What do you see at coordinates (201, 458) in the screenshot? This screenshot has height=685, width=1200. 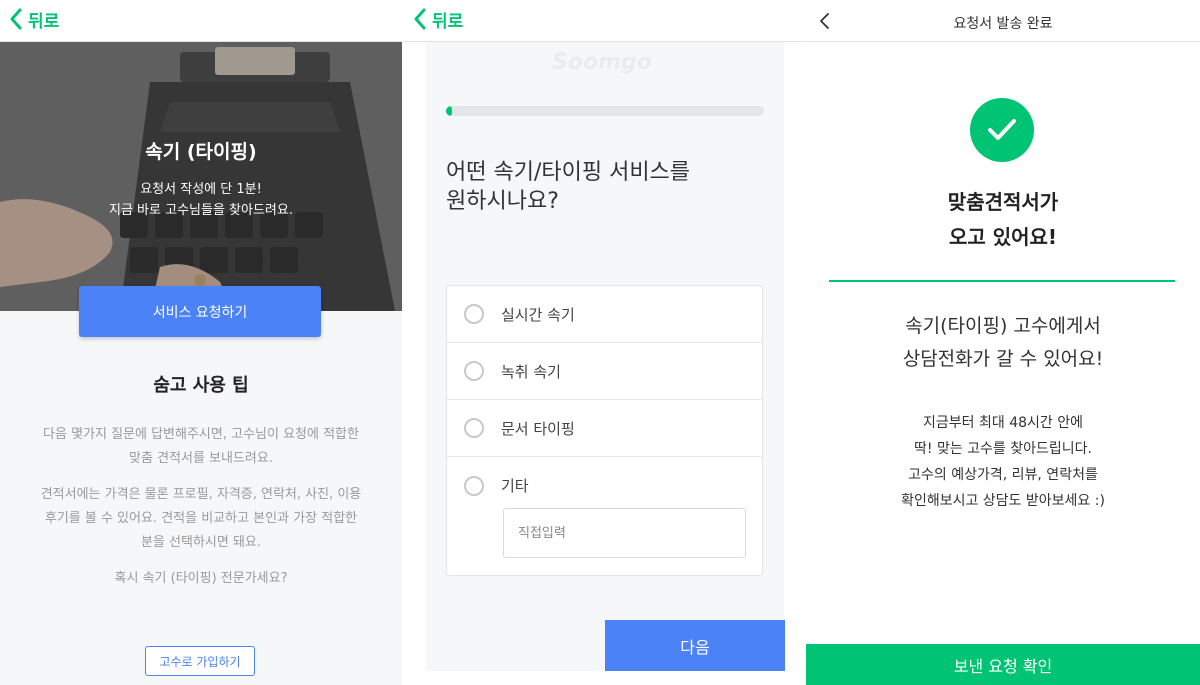 I see `tip-line: 맞춤 견적서를 보내드려요.` at bounding box center [201, 458].